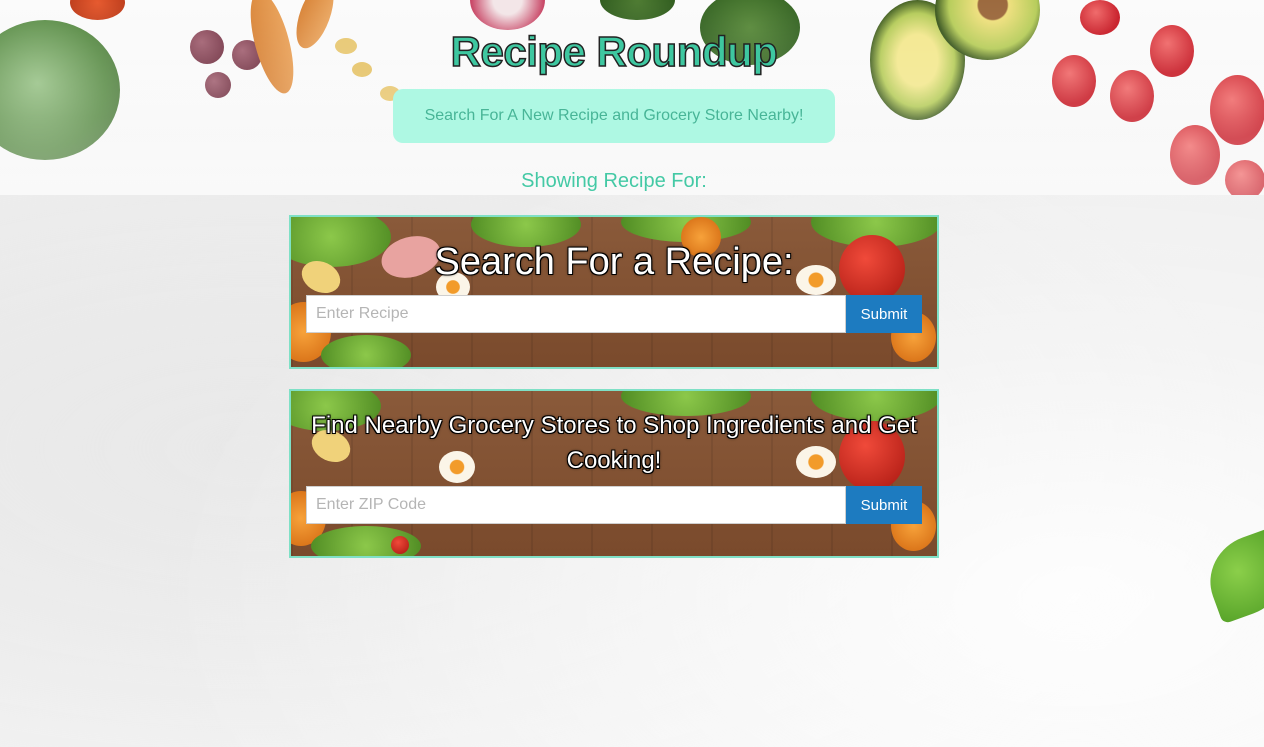 This screenshot has width=1264, height=747. I want to click on basil-leaf-image, so click(1230, 575).